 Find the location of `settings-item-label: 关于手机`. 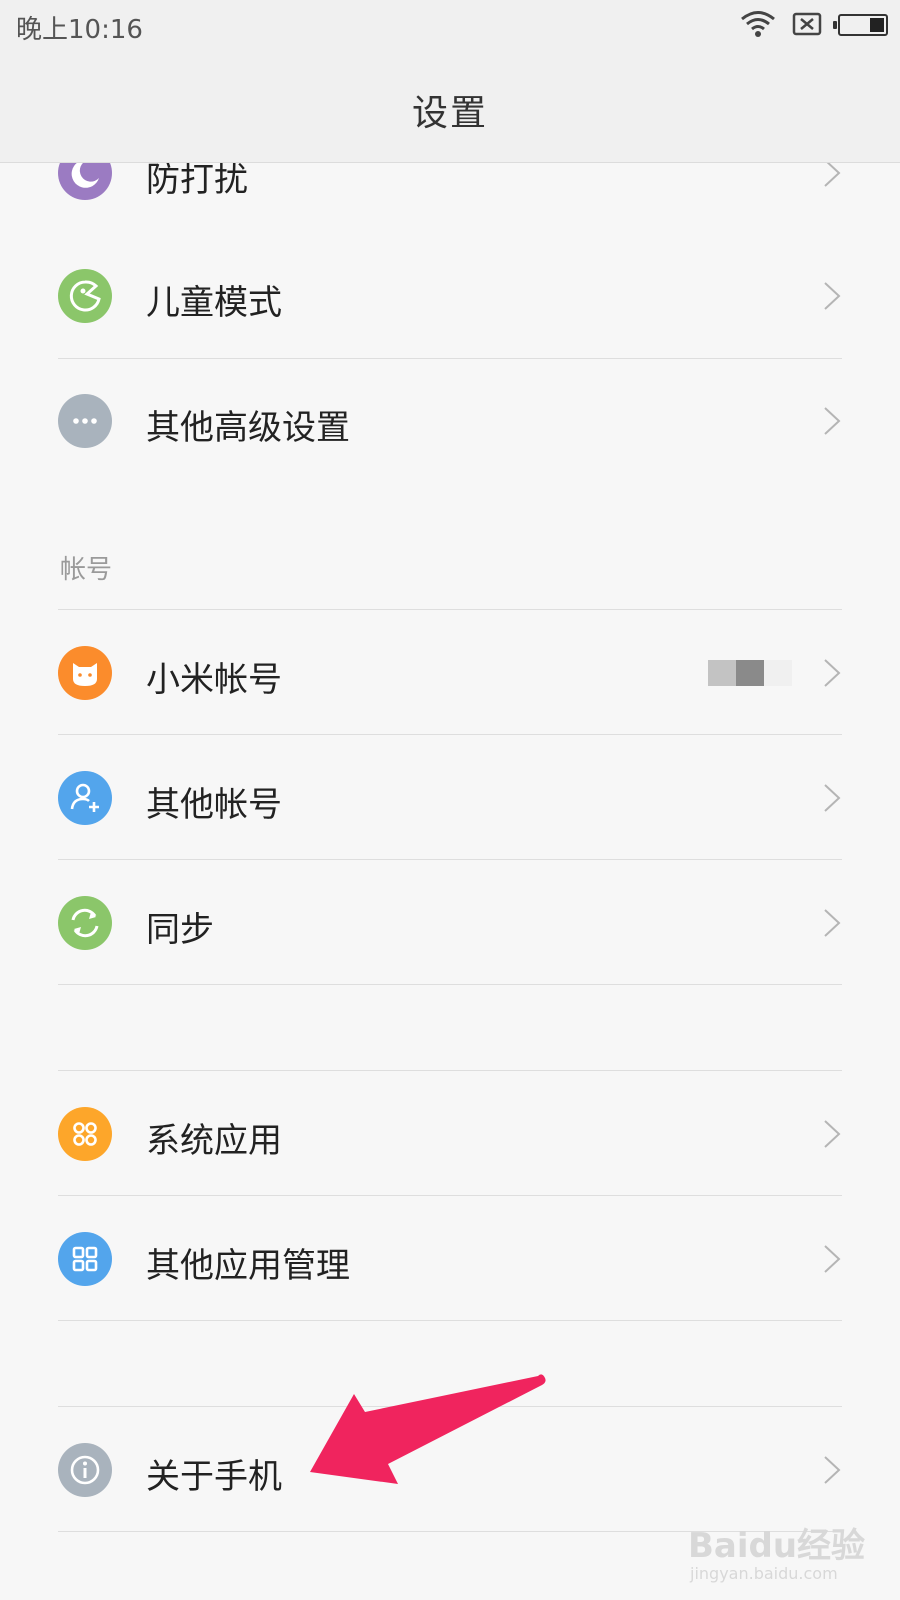

settings-item-label: 关于手机 is located at coordinates (214, 1477).